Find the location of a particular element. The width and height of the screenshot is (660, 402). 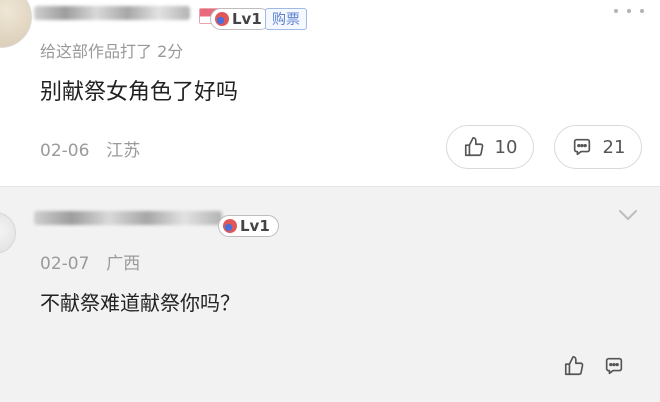

purchase-badge-label: 购票 is located at coordinates (286, 20).